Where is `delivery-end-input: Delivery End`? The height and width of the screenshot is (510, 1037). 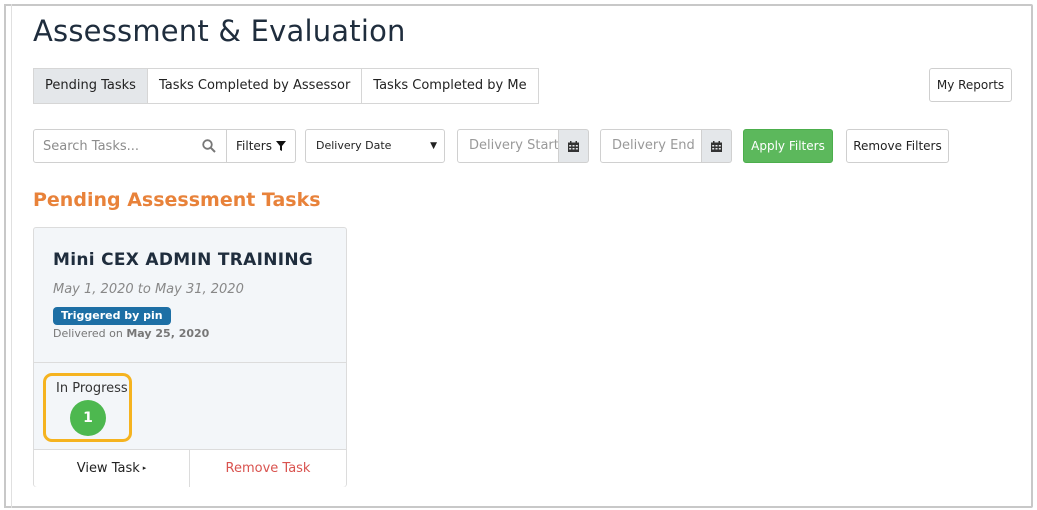 delivery-end-input: Delivery End is located at coordinates (651, 146).